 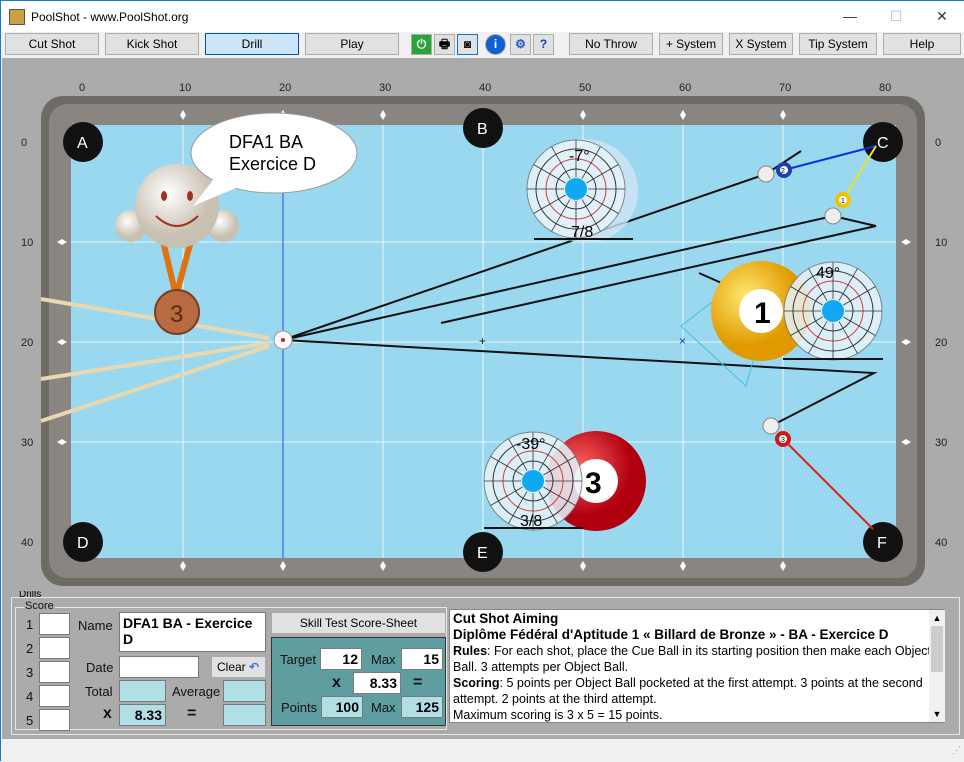 What do you see at coordinates (298, 659) in the screenshot?
I see `target-label: Target` at bounding box center [298, 659].